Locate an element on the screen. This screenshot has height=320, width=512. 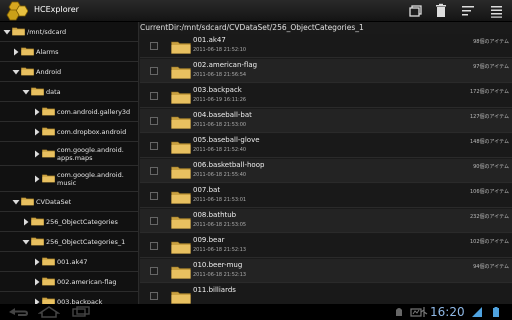
app-logo-icon is located at coordinates (17, 11).